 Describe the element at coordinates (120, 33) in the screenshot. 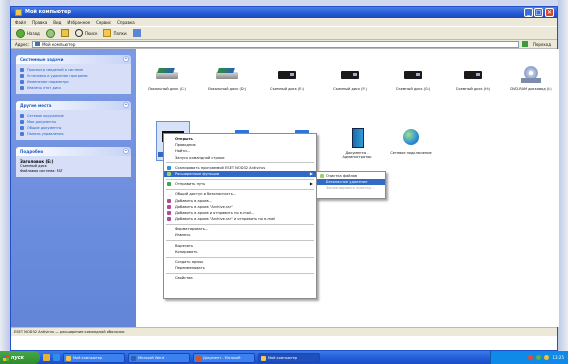

I see `folders-label: Папки` at that location.